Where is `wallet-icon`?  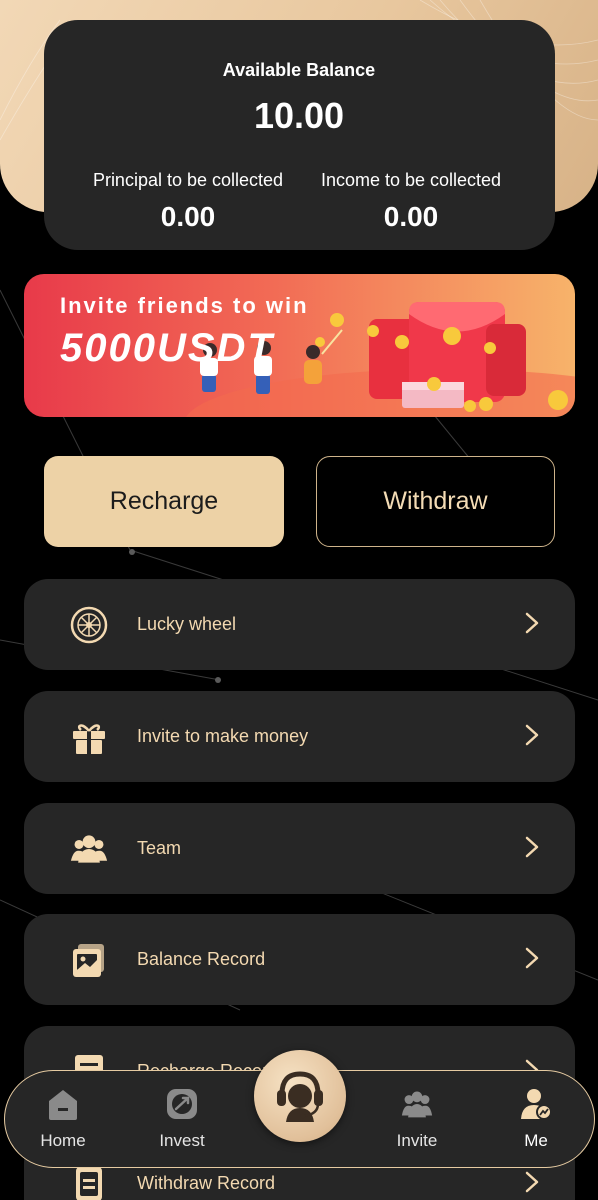 wallet-icon is located at coordinates (88, 960).